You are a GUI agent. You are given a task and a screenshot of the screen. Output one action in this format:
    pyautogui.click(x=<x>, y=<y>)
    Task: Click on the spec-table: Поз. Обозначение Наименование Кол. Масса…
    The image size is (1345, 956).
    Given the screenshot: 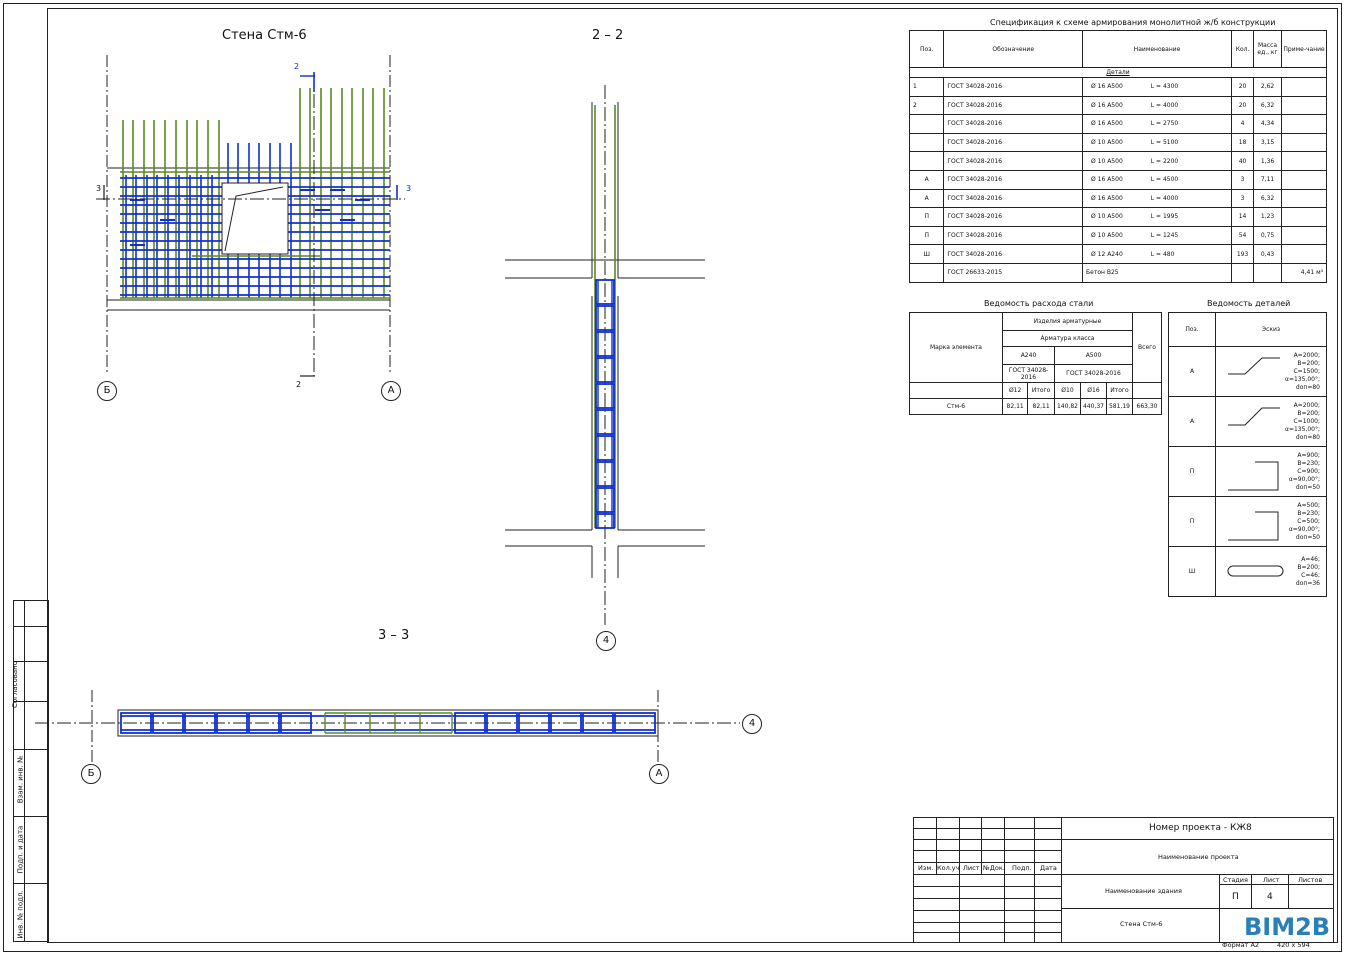 What is the action you would take?
    pyautogui.click(x=1117, y=156)
    